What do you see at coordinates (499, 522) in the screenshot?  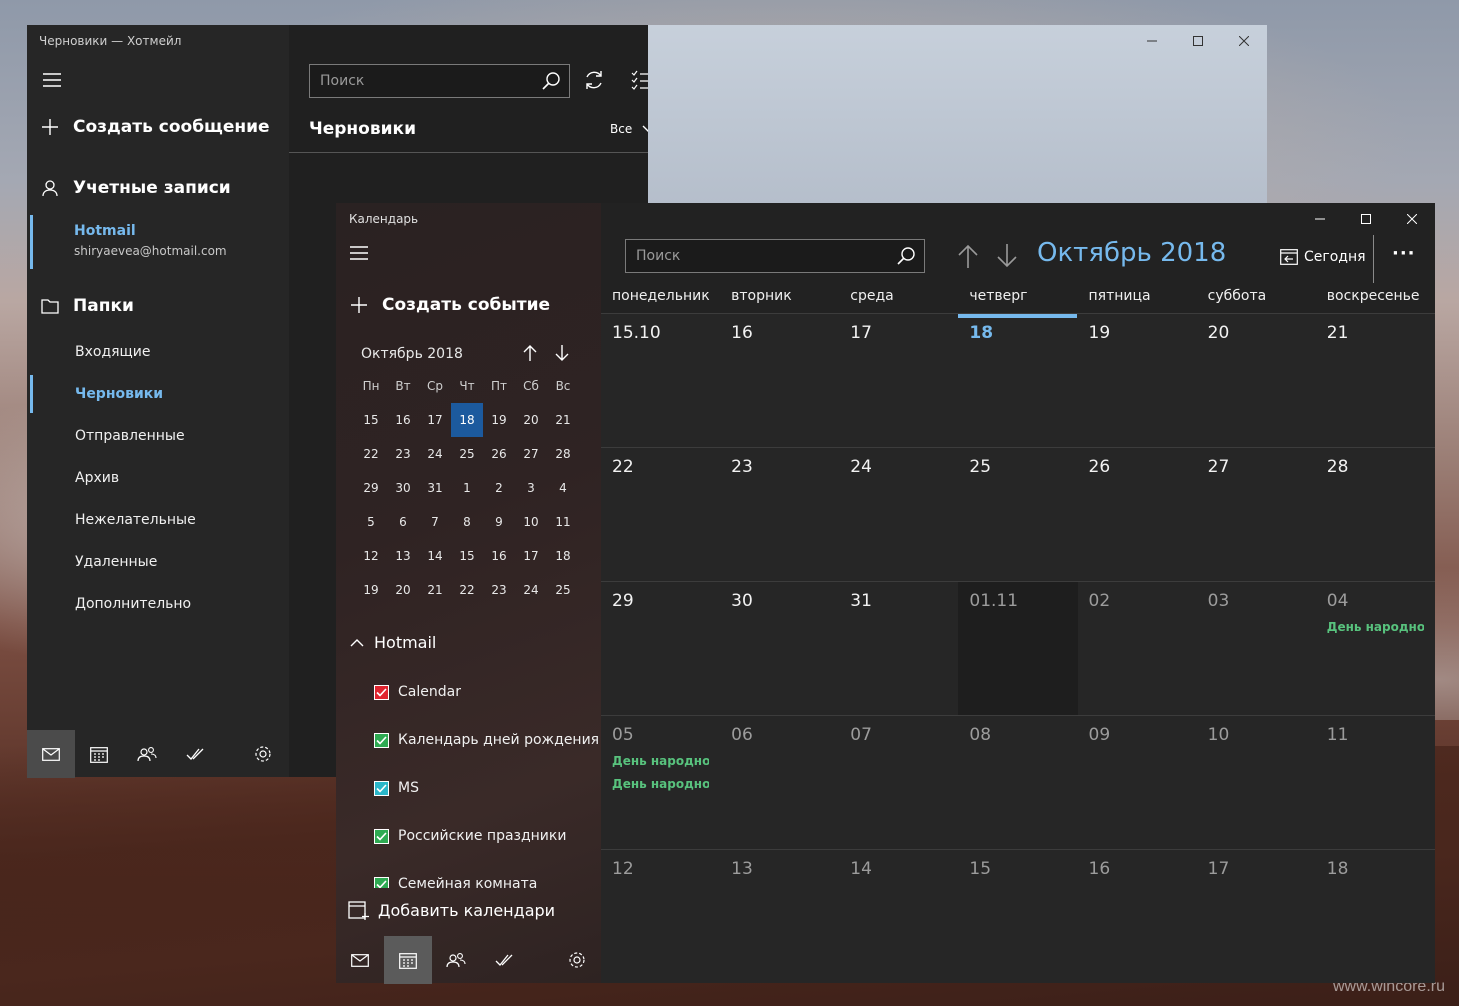 I see `mini-day: 9` at bounding box center [499, 522].